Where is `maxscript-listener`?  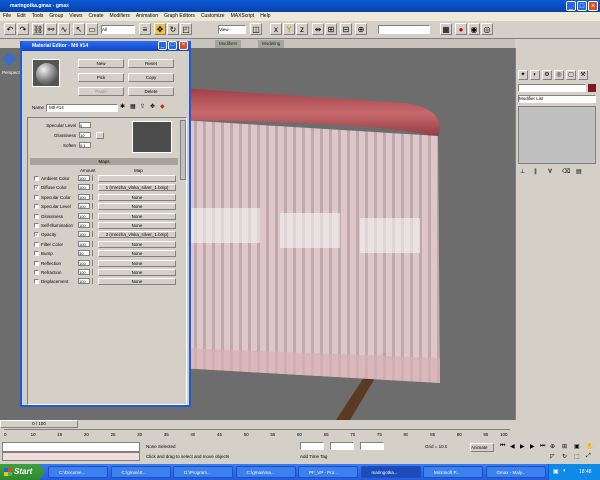 maxscript-listener is located at coordinates (71, 447).